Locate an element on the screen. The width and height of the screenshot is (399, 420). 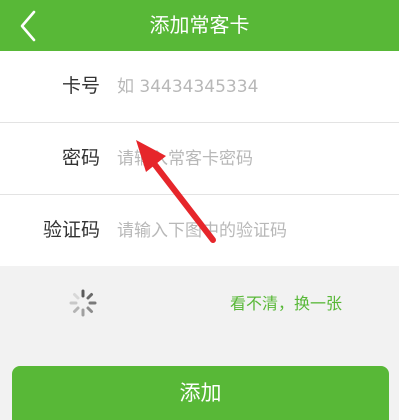
spinner-icon is located at coordinates (83, 303).